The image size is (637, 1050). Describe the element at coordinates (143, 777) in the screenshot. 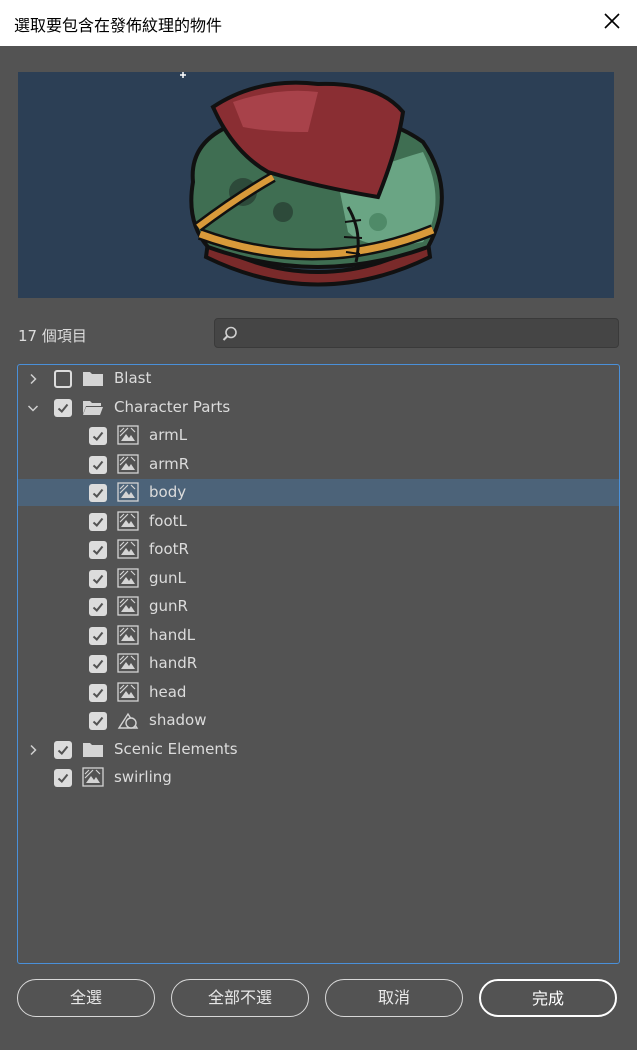

I see `tree-row-label: swirling` at that location.